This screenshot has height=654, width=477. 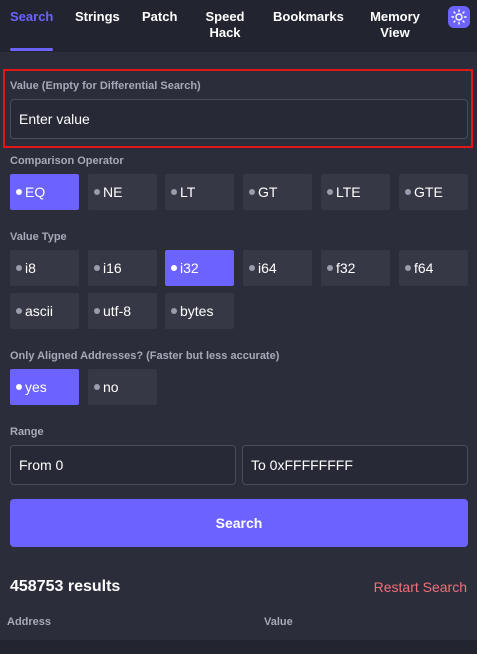 I want to click on comparison-operator-label: Comparison Operator, so click(x=67, y=161).